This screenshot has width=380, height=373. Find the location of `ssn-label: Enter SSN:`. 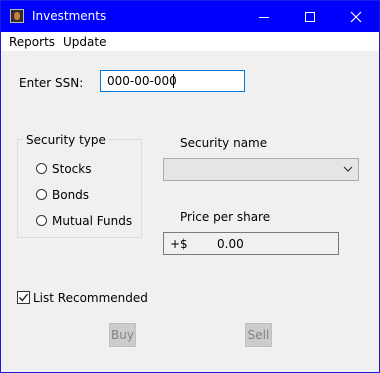

ssn-label: Enter SSN: is located at coordinates (51, 83).